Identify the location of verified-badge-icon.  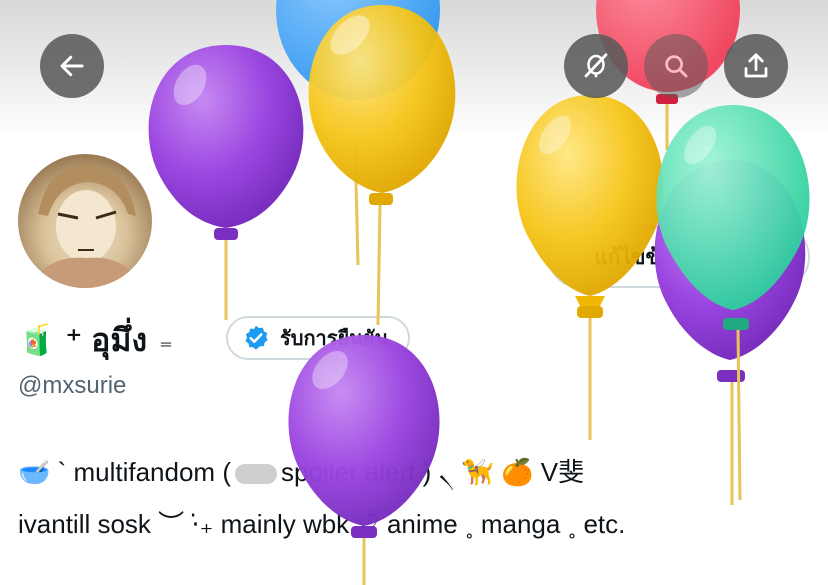
(256, 337).